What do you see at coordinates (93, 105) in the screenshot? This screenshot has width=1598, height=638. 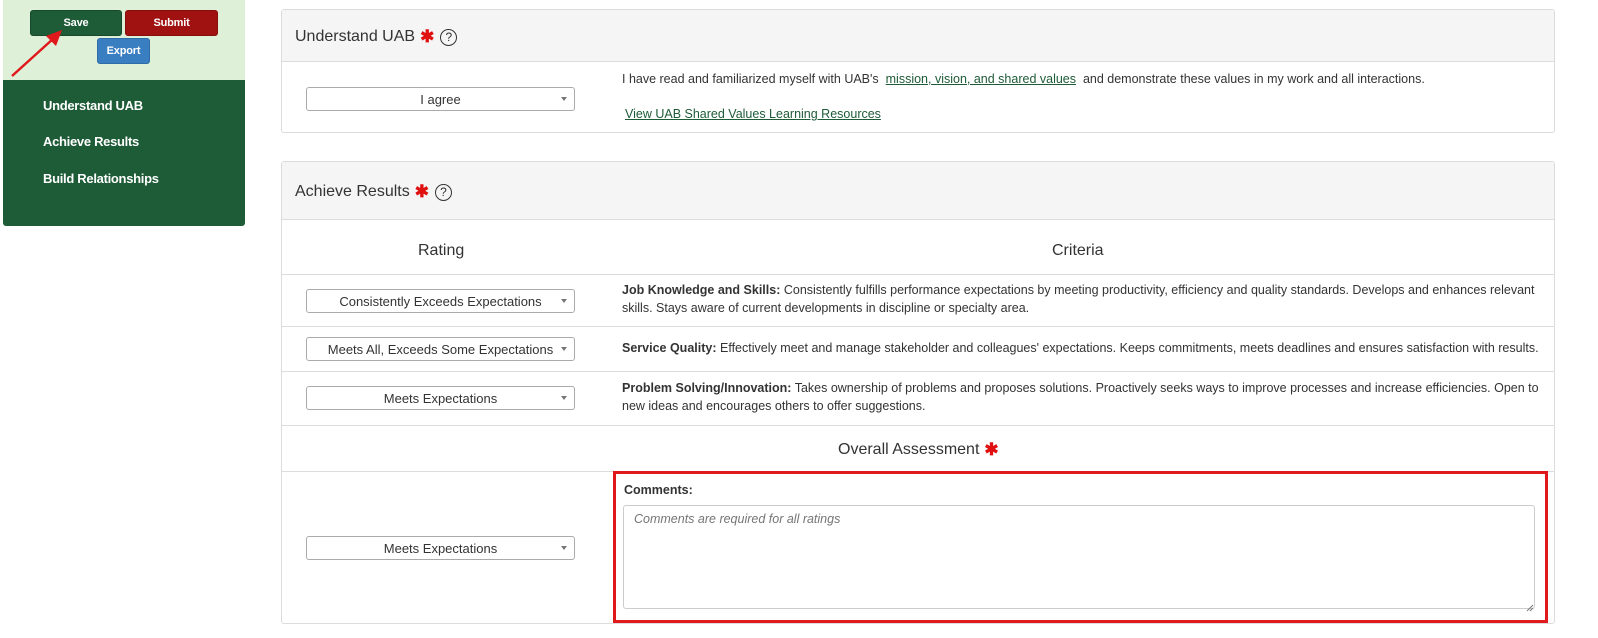 I see `sidebar-item-understand-uab: Understand UAB` at bounding box center [93, 105].